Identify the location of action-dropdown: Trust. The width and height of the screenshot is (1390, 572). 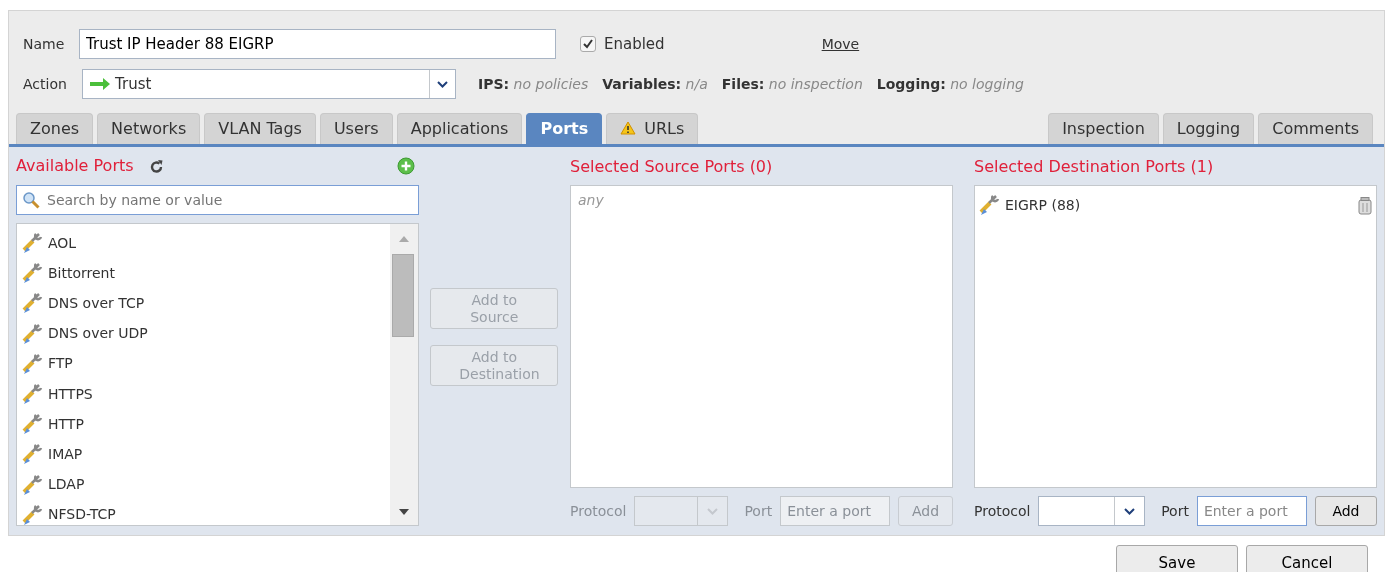
(269, 84).